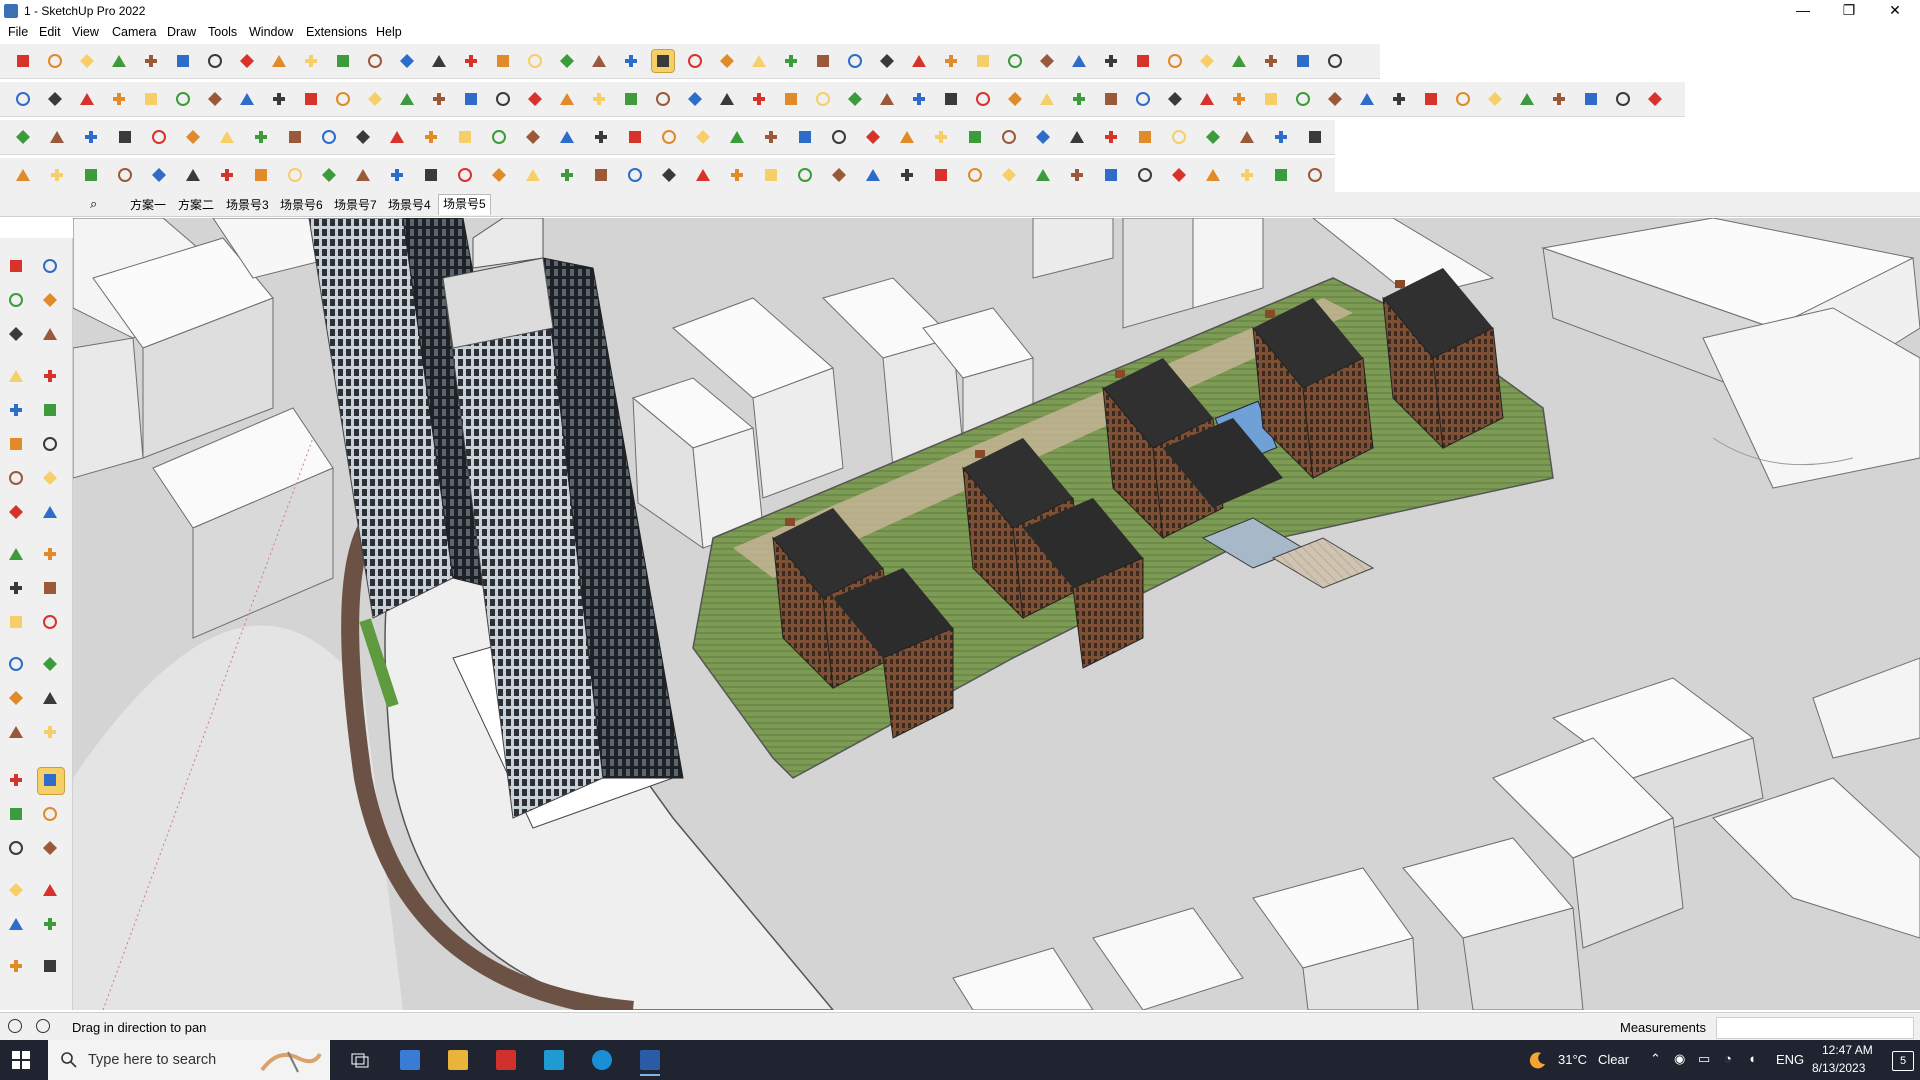  I want to click on scene-search-icon: ⌕, so click(93, 204).